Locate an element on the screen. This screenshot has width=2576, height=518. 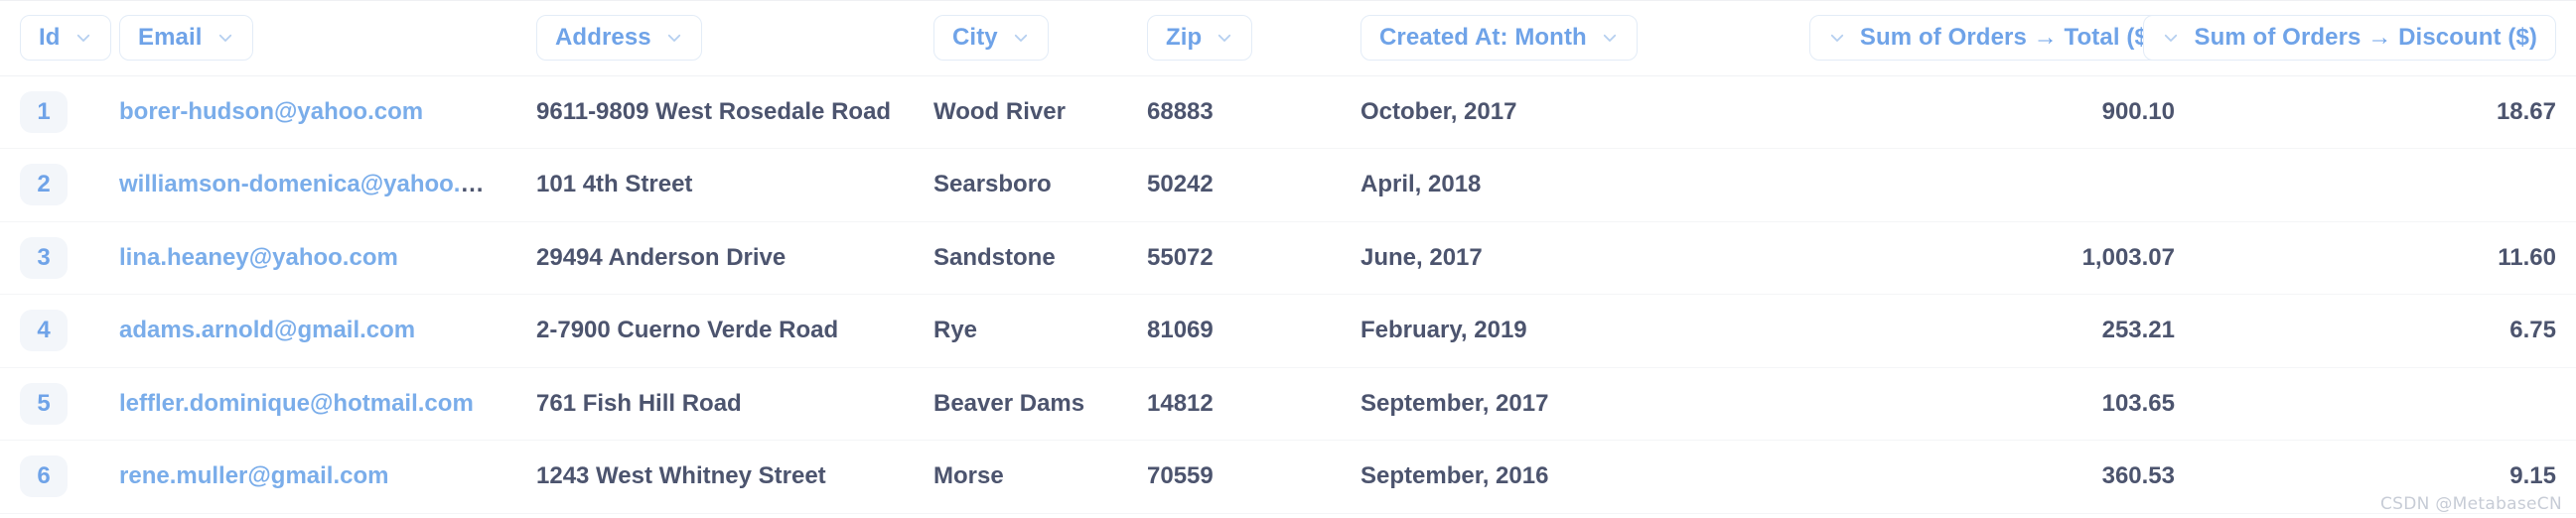
table-cell-total: 900.10 is located at coordinates (2006, 112).